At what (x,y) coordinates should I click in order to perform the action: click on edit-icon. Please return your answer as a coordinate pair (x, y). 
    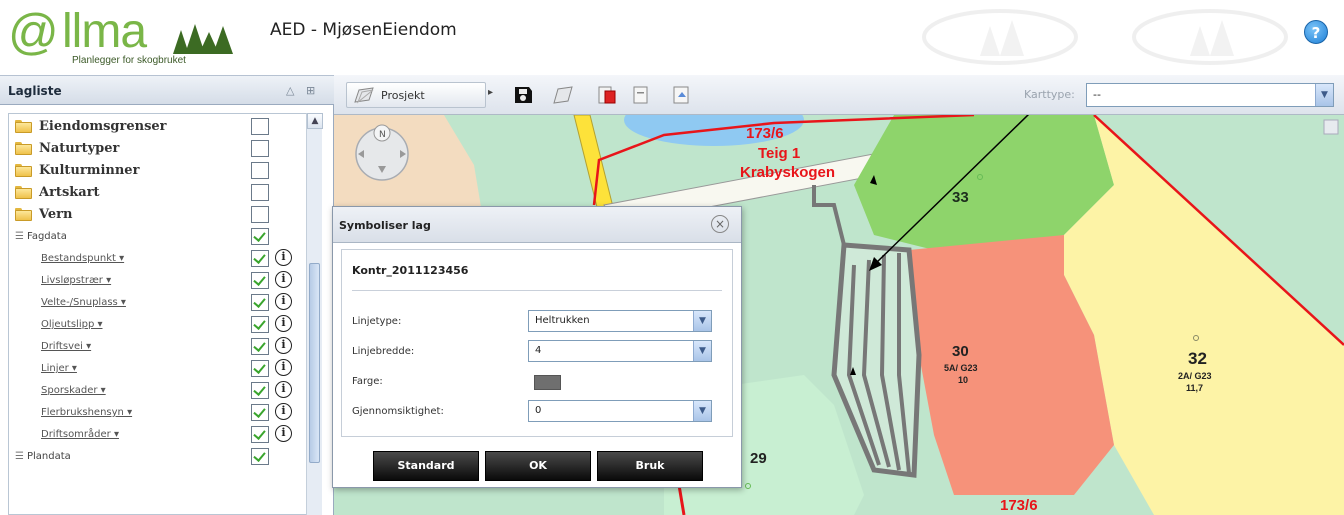
    Looking at the image, I should click on (563, 95).